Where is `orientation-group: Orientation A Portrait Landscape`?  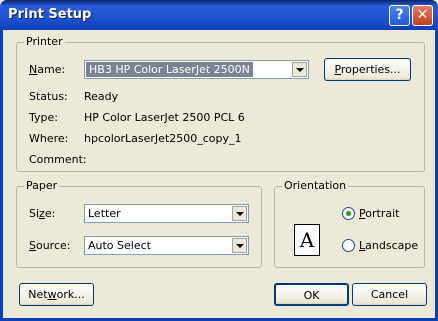 orientation-group: Orientation A Portrait Landscape is located at coordinates (349, 223).